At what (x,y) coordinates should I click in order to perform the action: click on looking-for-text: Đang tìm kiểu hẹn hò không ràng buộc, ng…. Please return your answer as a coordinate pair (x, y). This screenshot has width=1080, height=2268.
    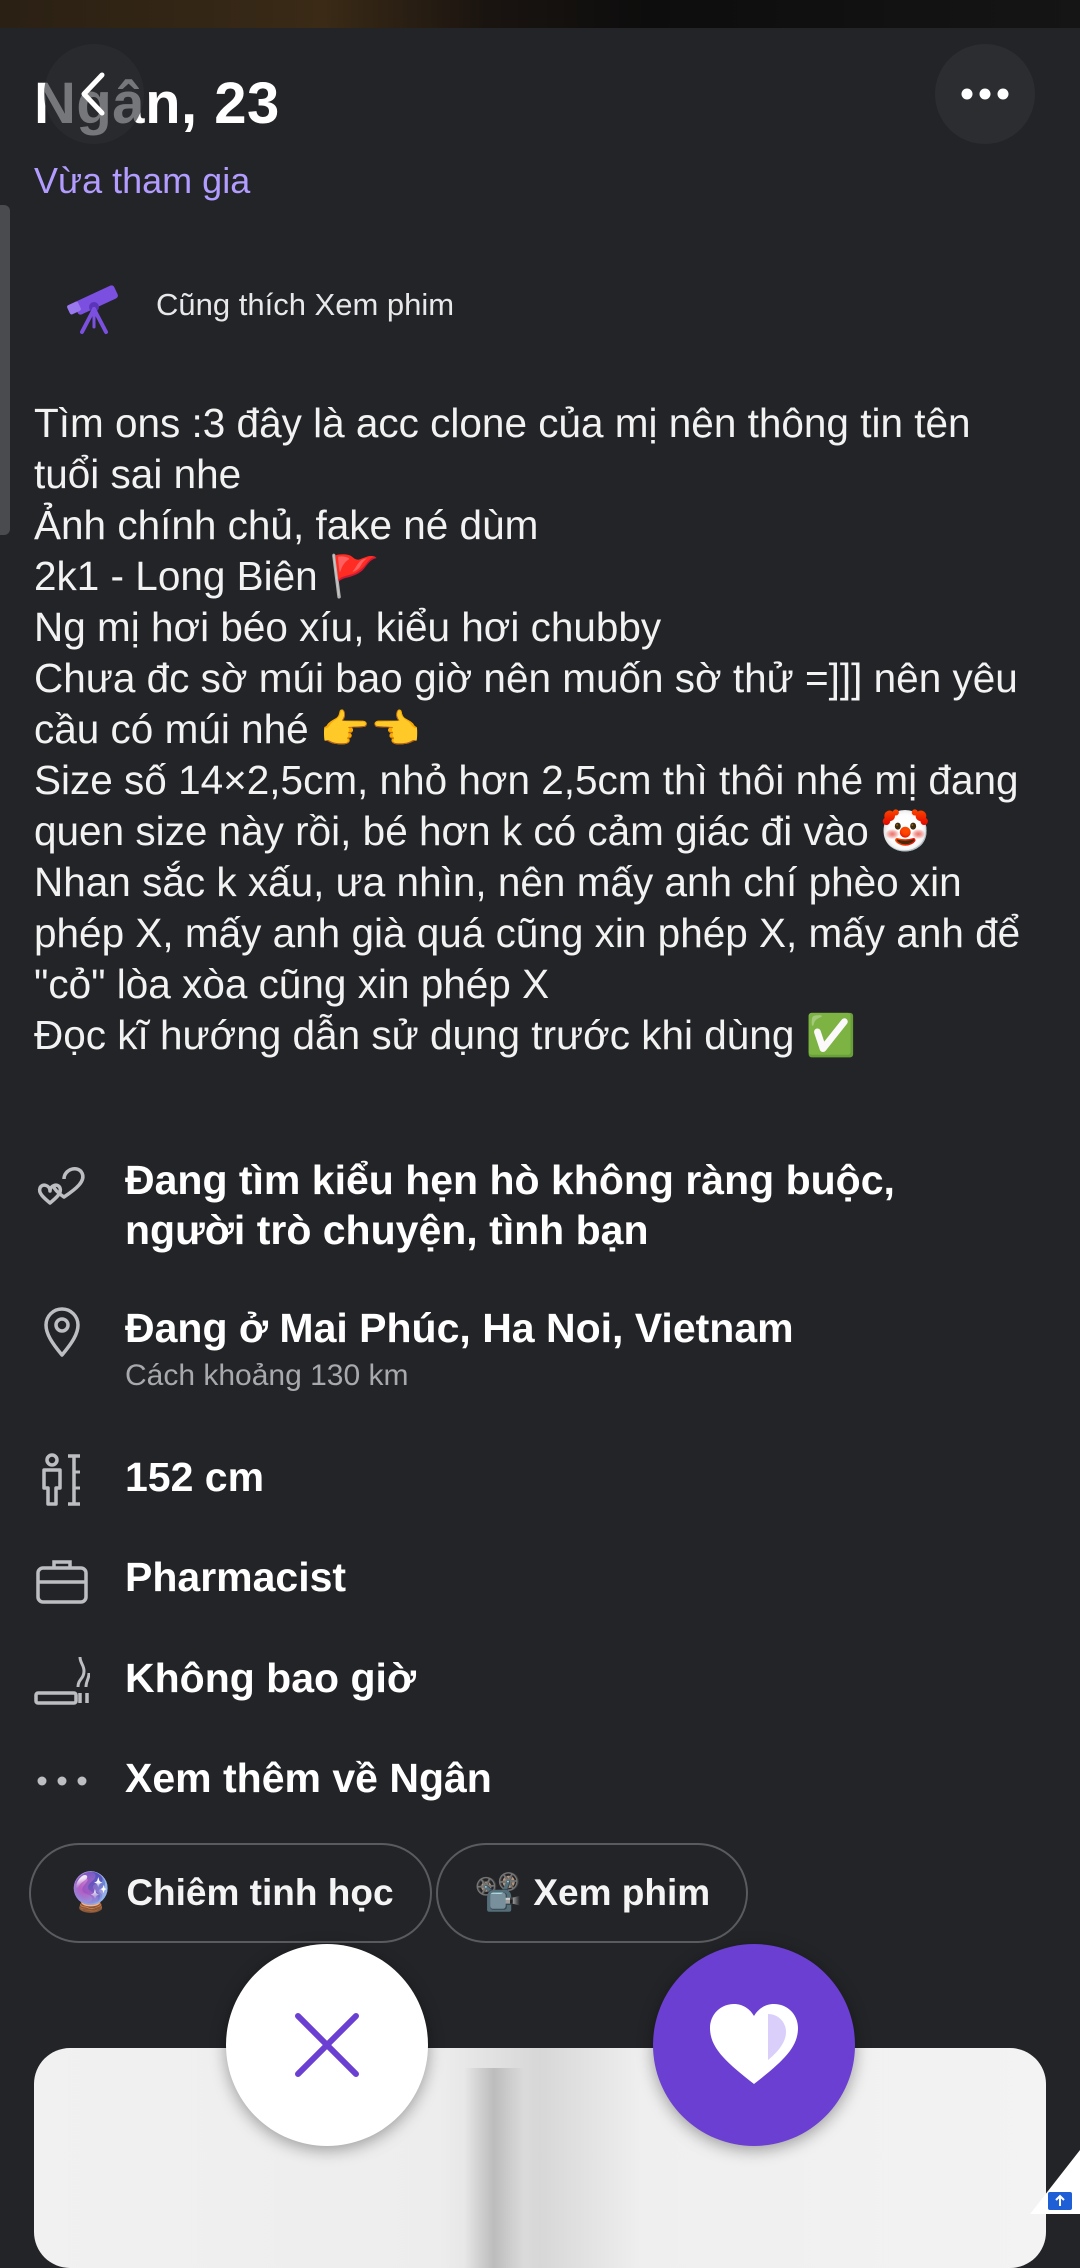
    Looking at the image, I should click on (510, 1205).